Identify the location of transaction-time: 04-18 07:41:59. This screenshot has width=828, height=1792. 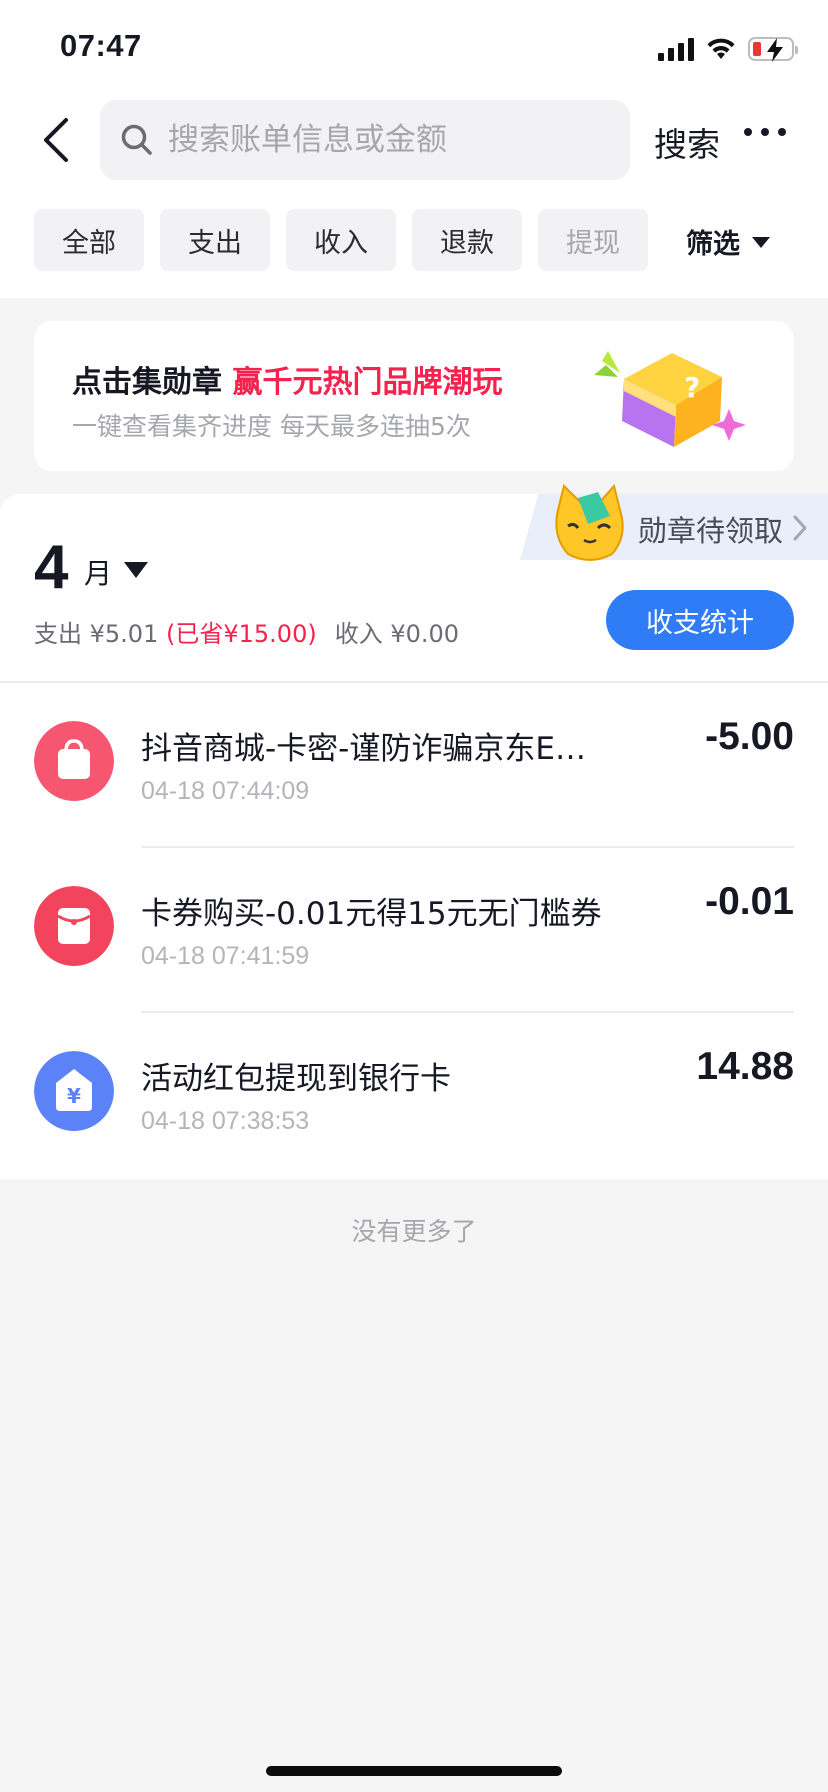
(225, 956).